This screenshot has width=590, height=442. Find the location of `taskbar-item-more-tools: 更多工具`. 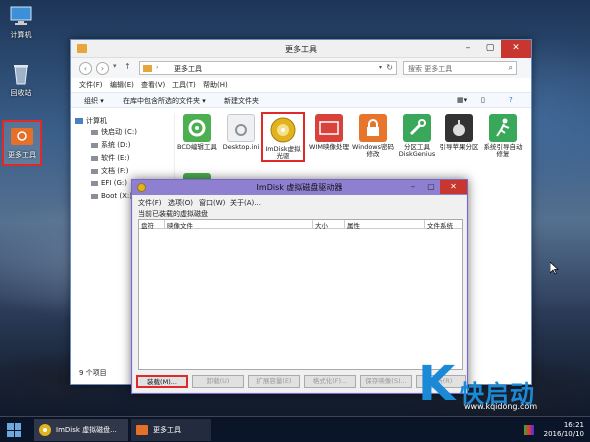

taskbar-item-more-tools: 更多工具 is located at coordinates (171, 430).